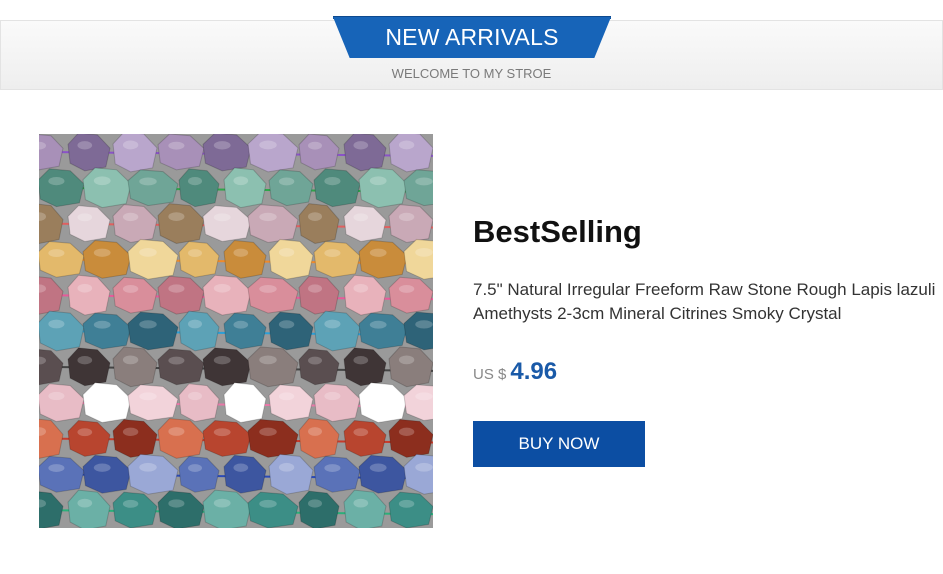 This screenshot has height=574, width=943. I want to click on price-currency: US $, so click(490, 374).